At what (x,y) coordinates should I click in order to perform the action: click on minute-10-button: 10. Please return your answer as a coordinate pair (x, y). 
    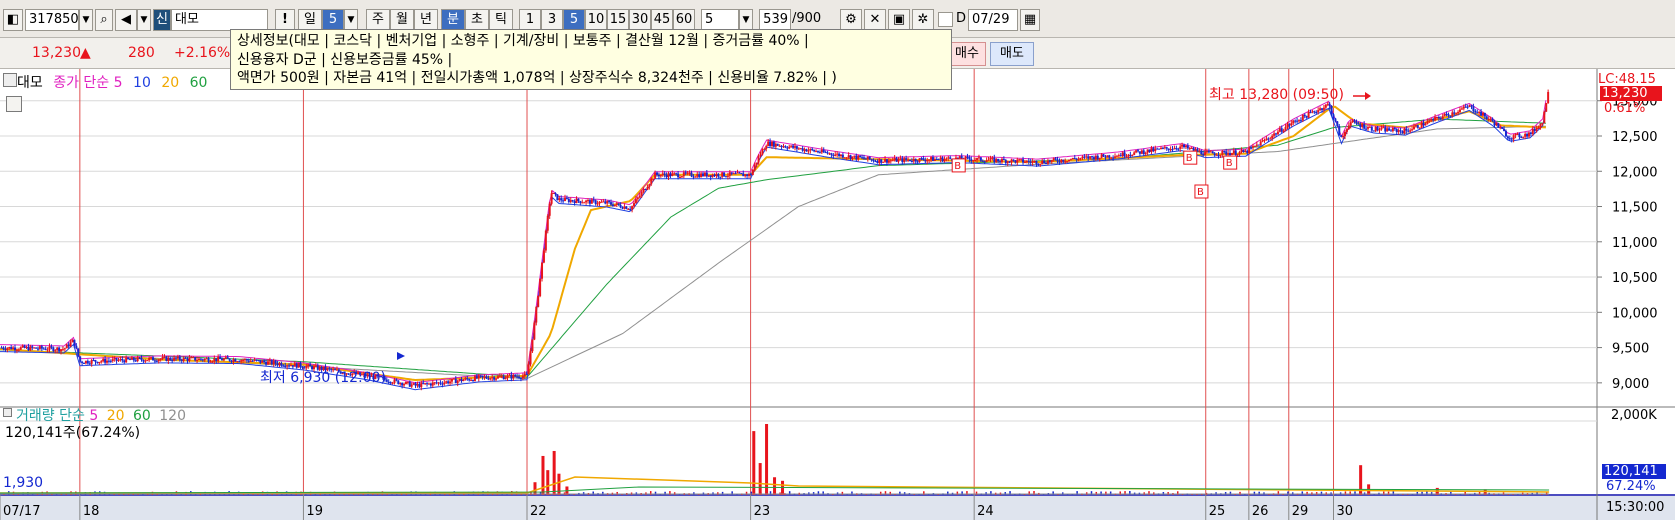
    Looking at the image, I should click on (596, 20).